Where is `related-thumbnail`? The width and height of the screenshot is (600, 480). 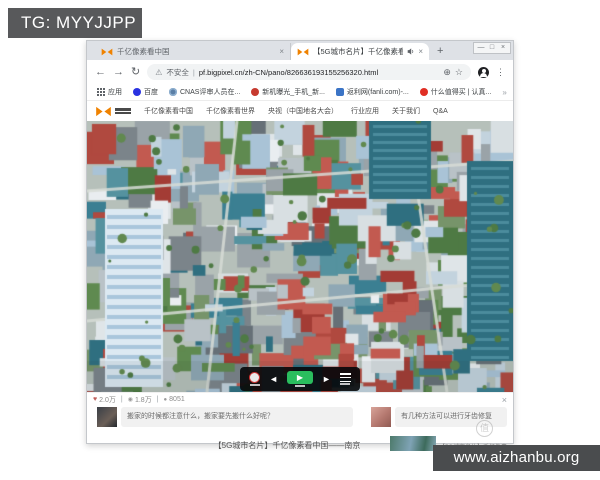
related-thumbnail is located at coordinates (413, 443).